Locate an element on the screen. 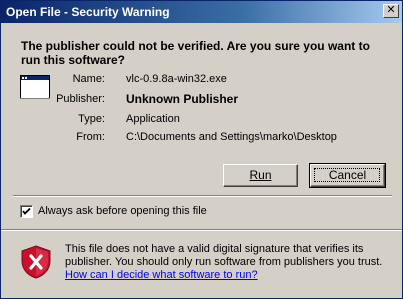 Image resolution: width=403 pixels, height=299 pixels. cancel-button-label: Cancel is located at coordinates (347, 175).